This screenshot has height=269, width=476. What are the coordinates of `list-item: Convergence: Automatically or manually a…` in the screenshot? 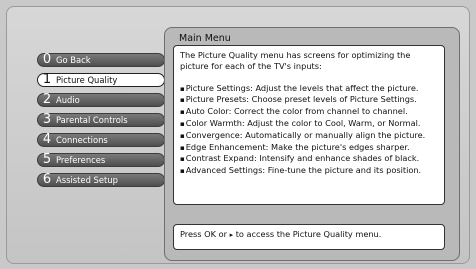 It's located at (309, 136).